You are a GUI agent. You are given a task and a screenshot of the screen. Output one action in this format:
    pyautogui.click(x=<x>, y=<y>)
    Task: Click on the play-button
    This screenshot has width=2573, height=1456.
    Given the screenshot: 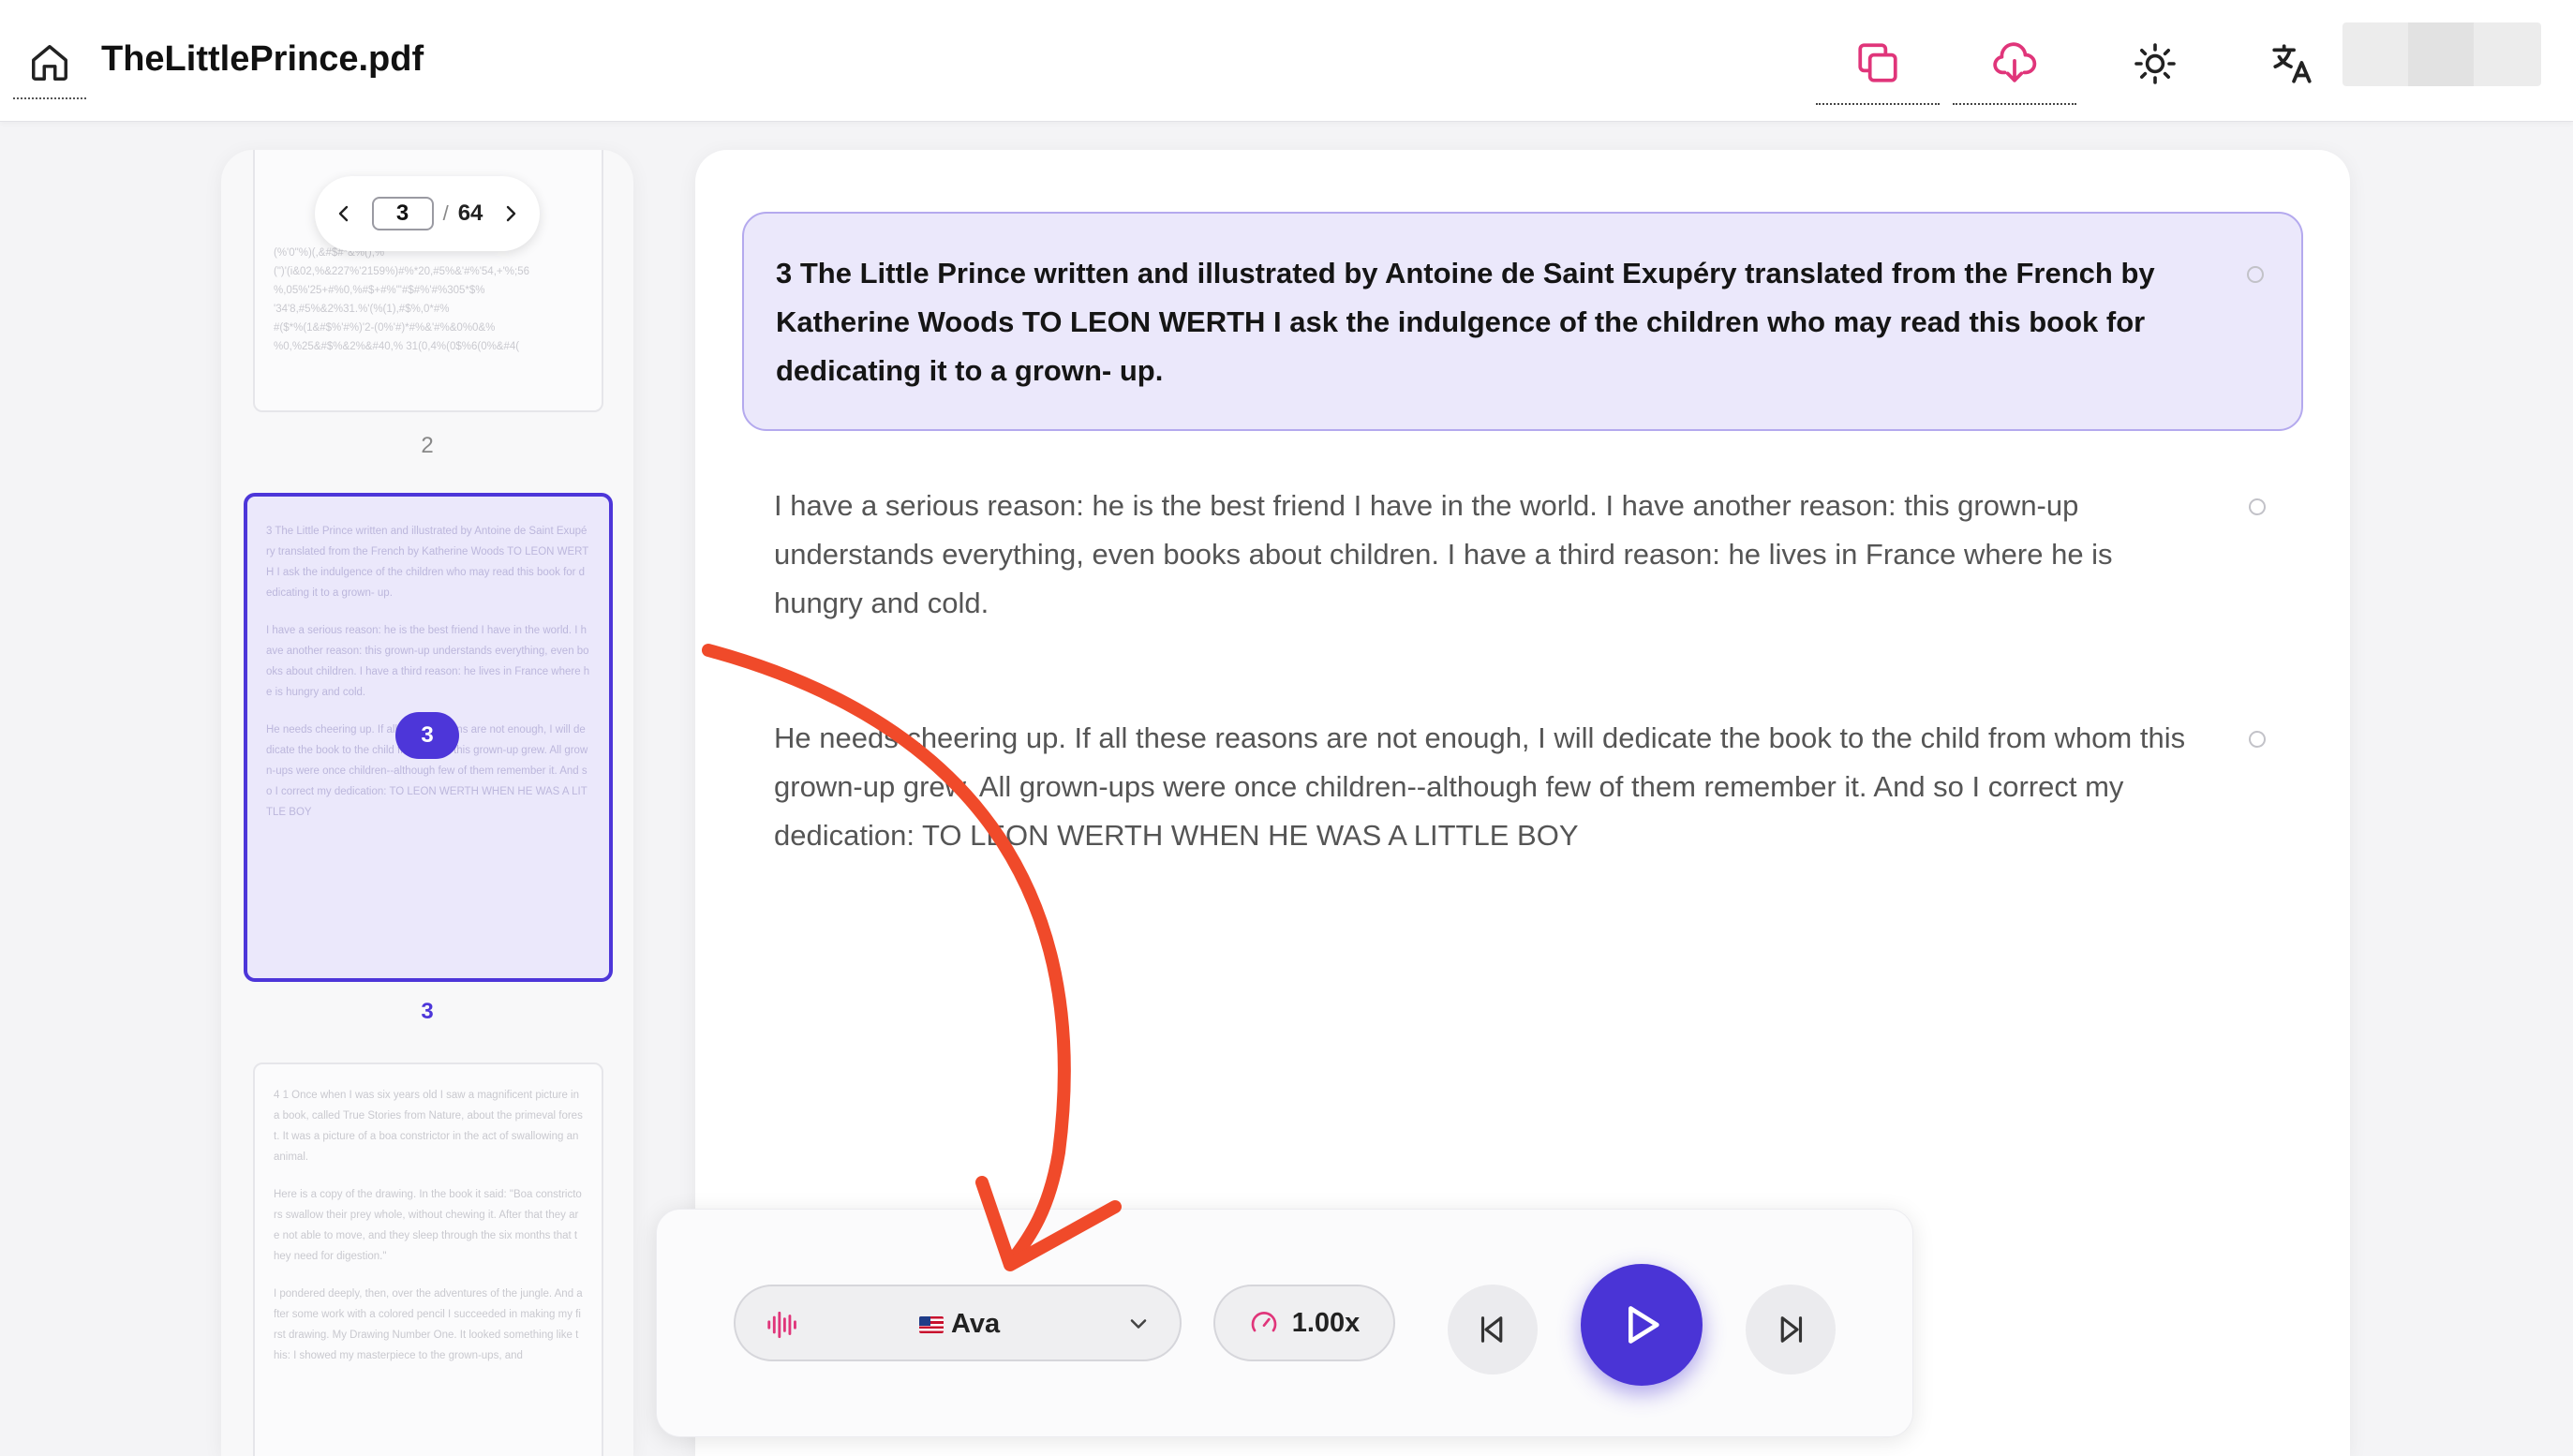 What is the action you would take?
    pyautogui.click(x=1642, y=1325)
    